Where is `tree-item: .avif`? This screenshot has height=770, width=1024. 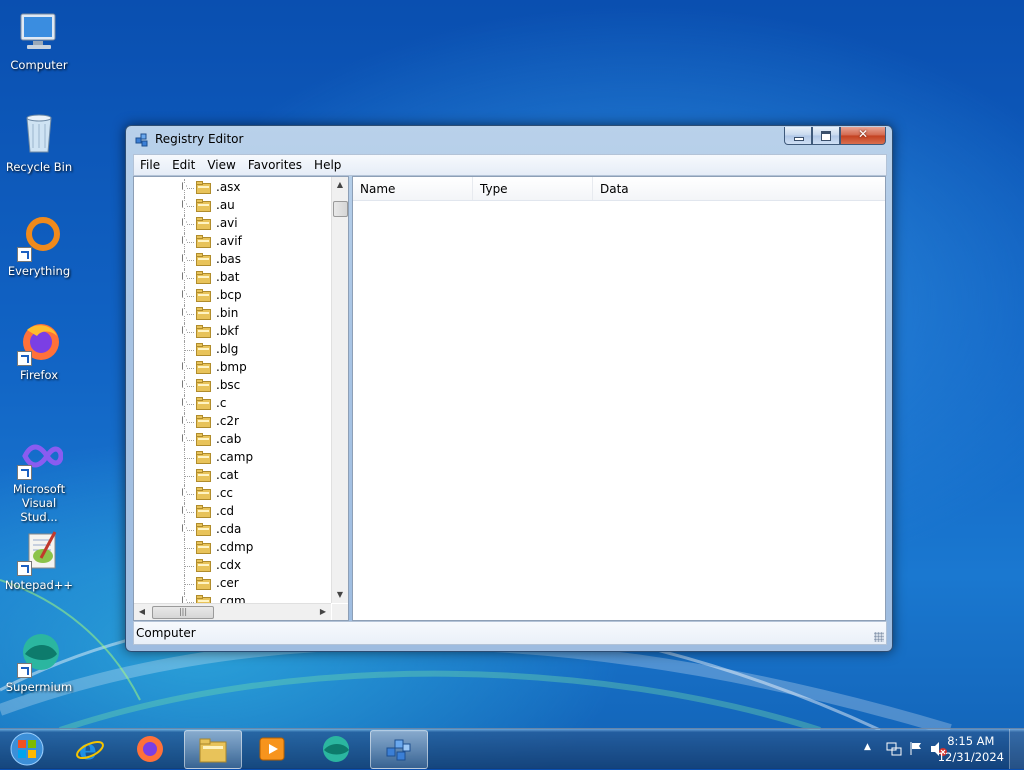
tree-item: .avif is located at coordinates (232, 242).